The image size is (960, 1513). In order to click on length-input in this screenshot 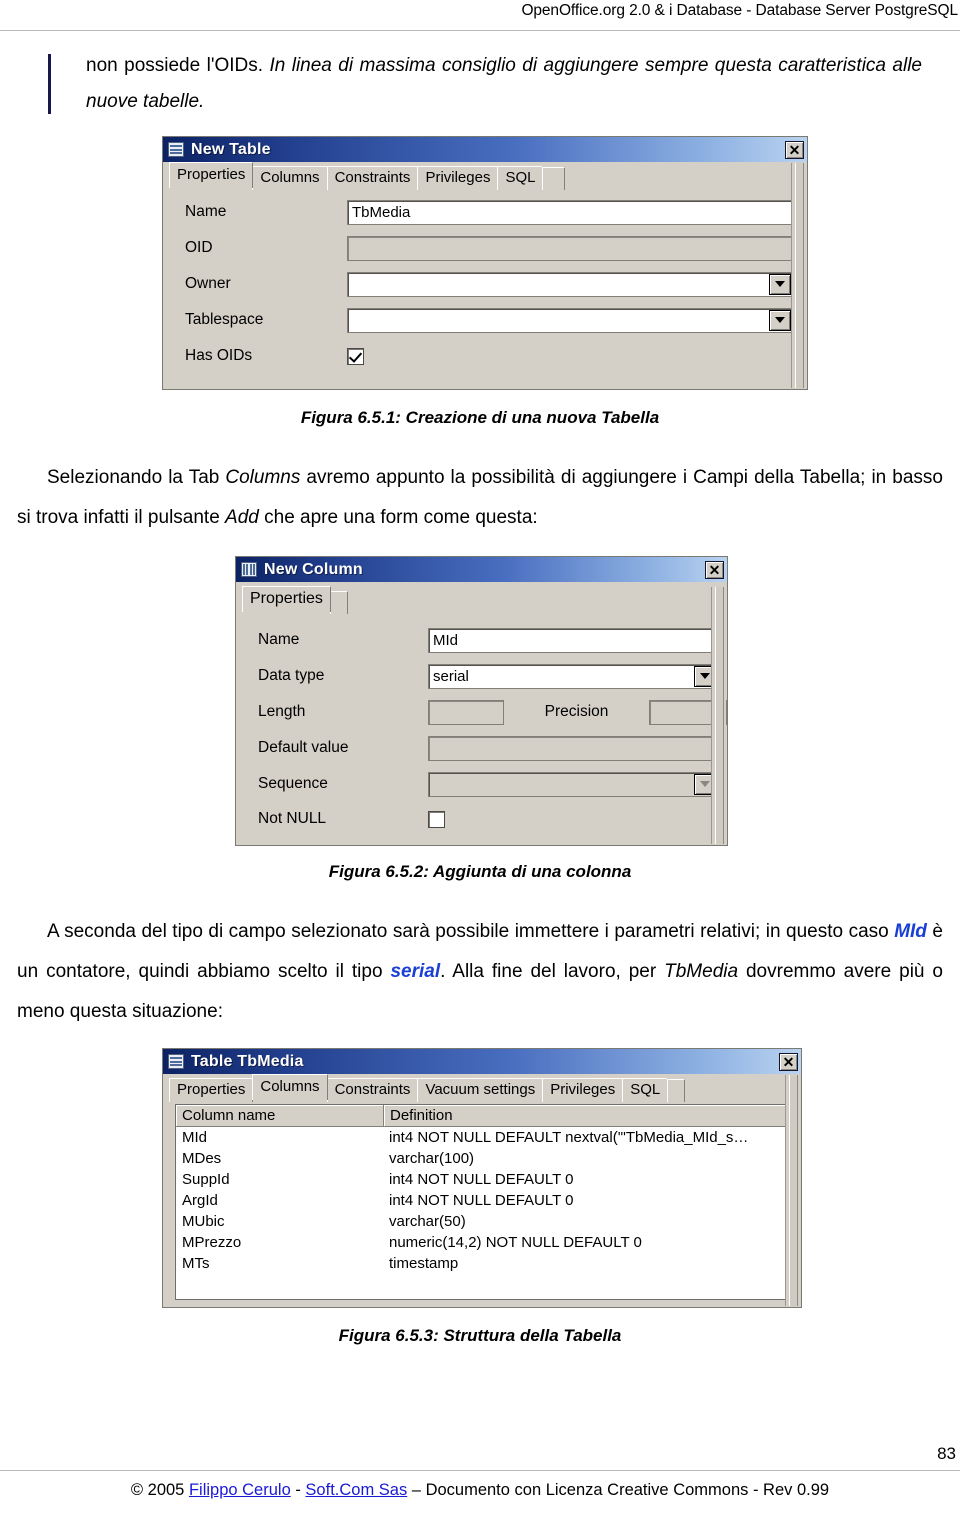, I will do `click(466, 712)`.